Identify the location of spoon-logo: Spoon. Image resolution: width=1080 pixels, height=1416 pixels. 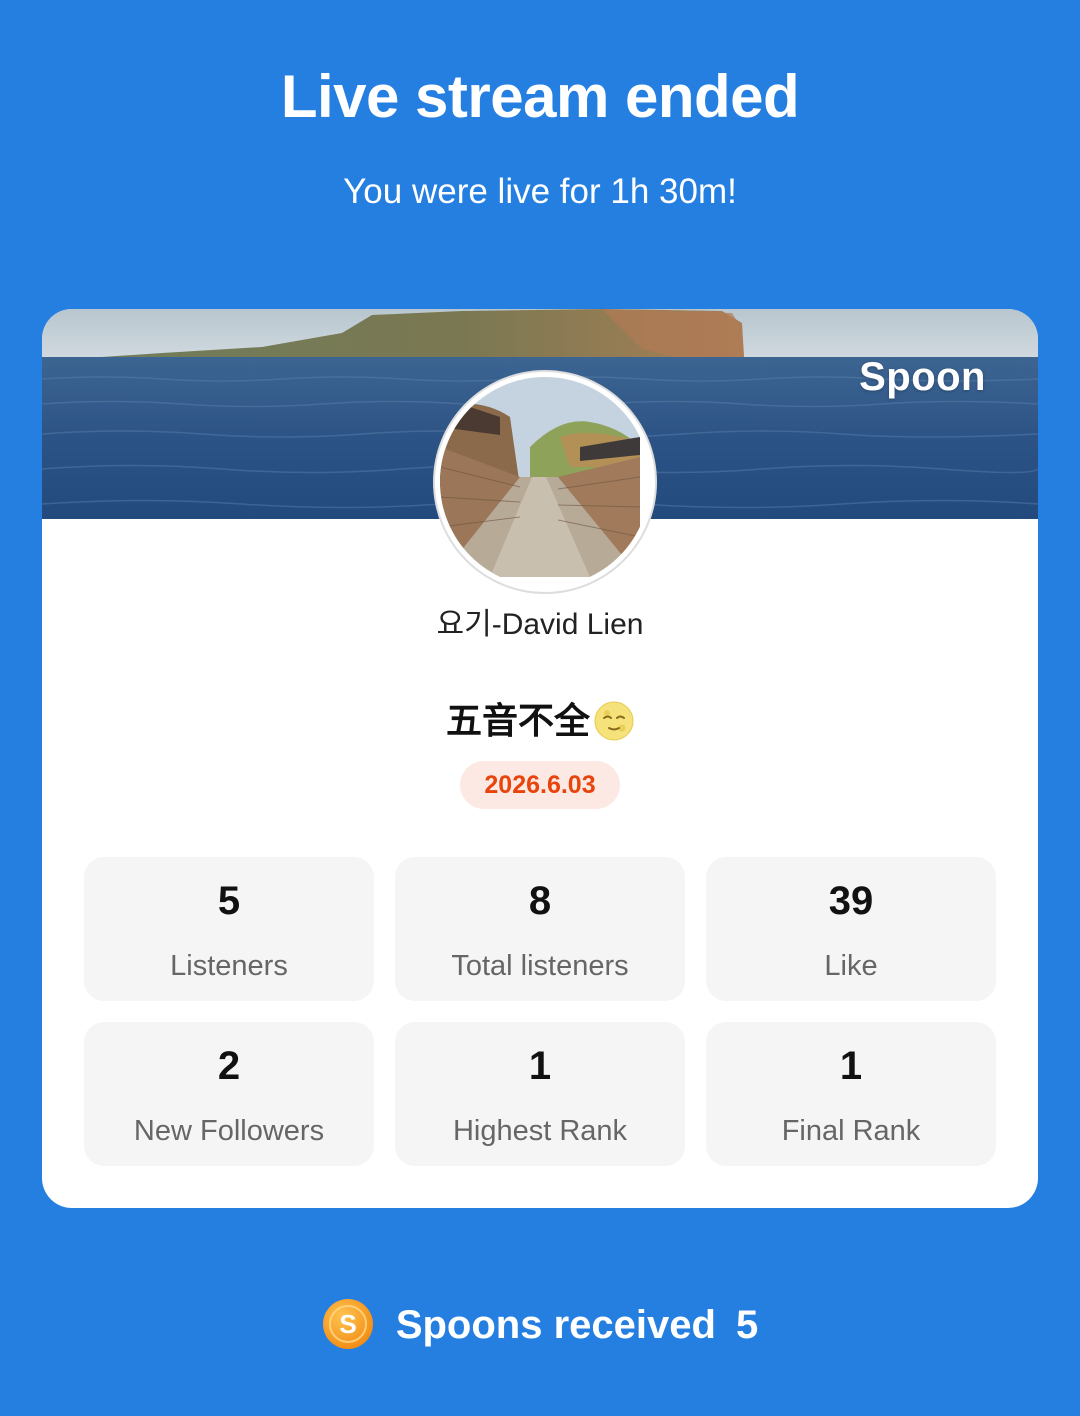
(922, 377).